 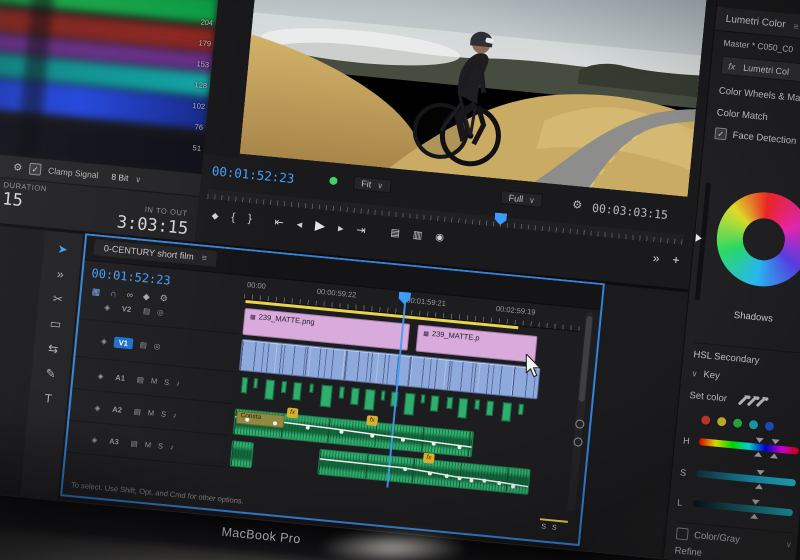 I want to click on color-gray-checkbox, so click(x=682, y=534).